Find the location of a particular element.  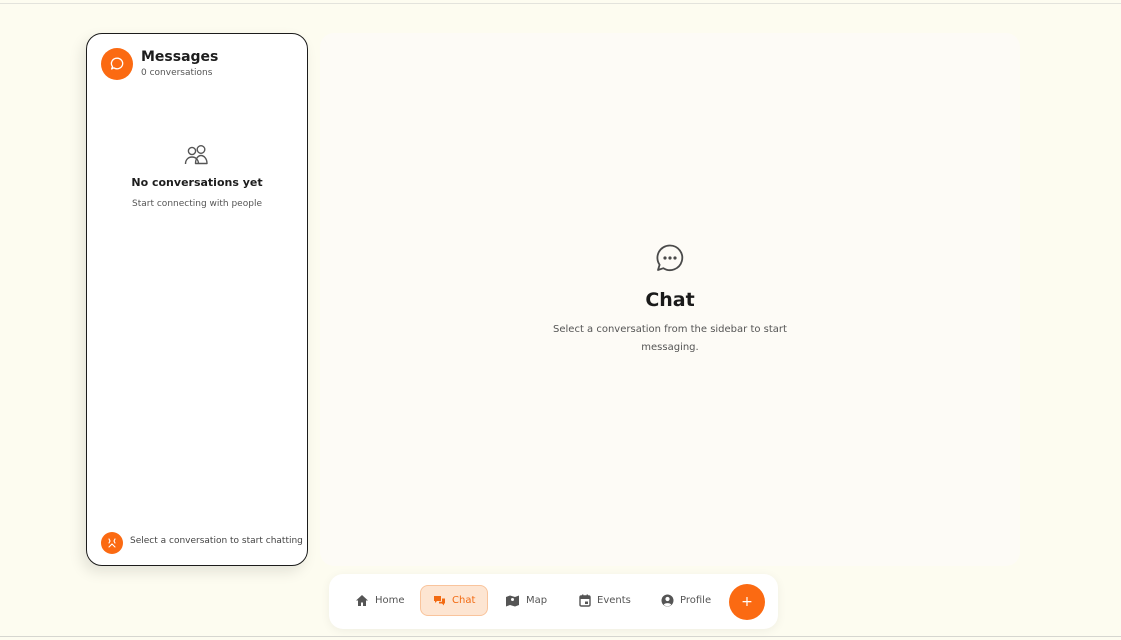

calendar-icon is located at coordinates (585, 600).